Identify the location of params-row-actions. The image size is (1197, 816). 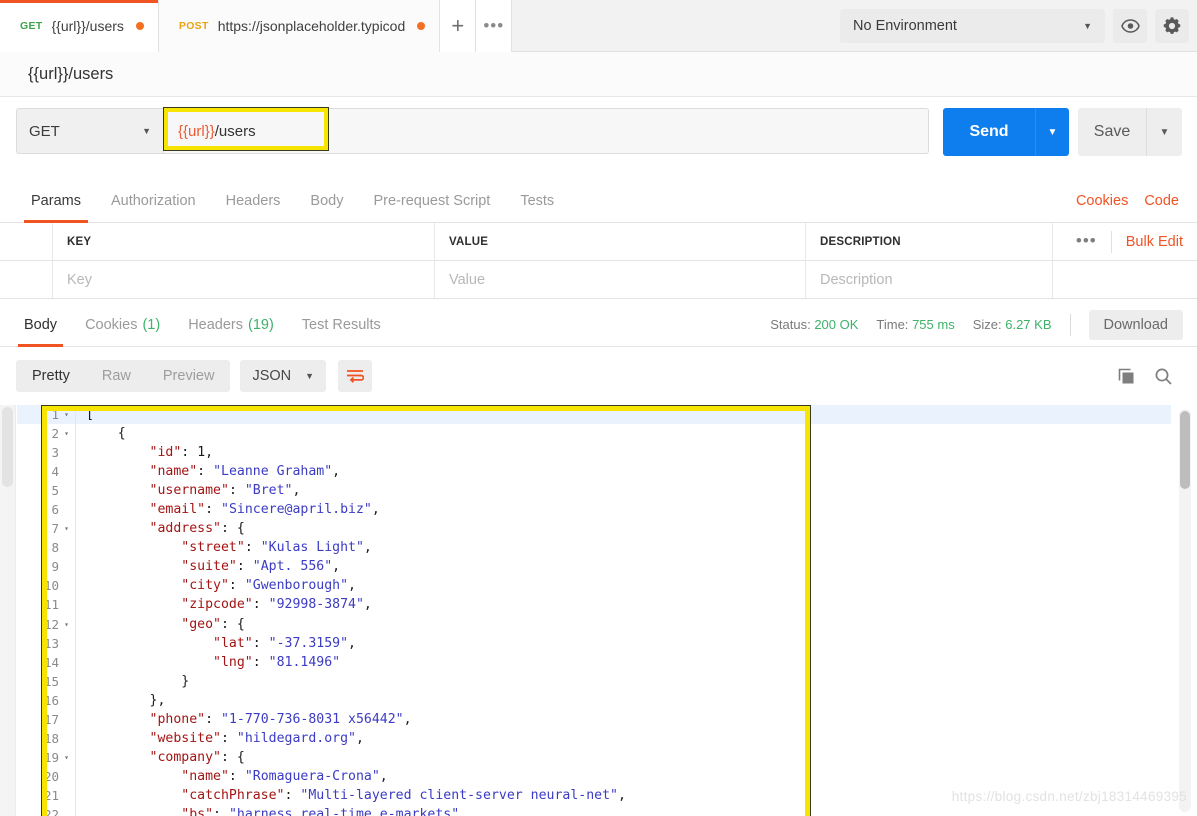
(1125, 279).